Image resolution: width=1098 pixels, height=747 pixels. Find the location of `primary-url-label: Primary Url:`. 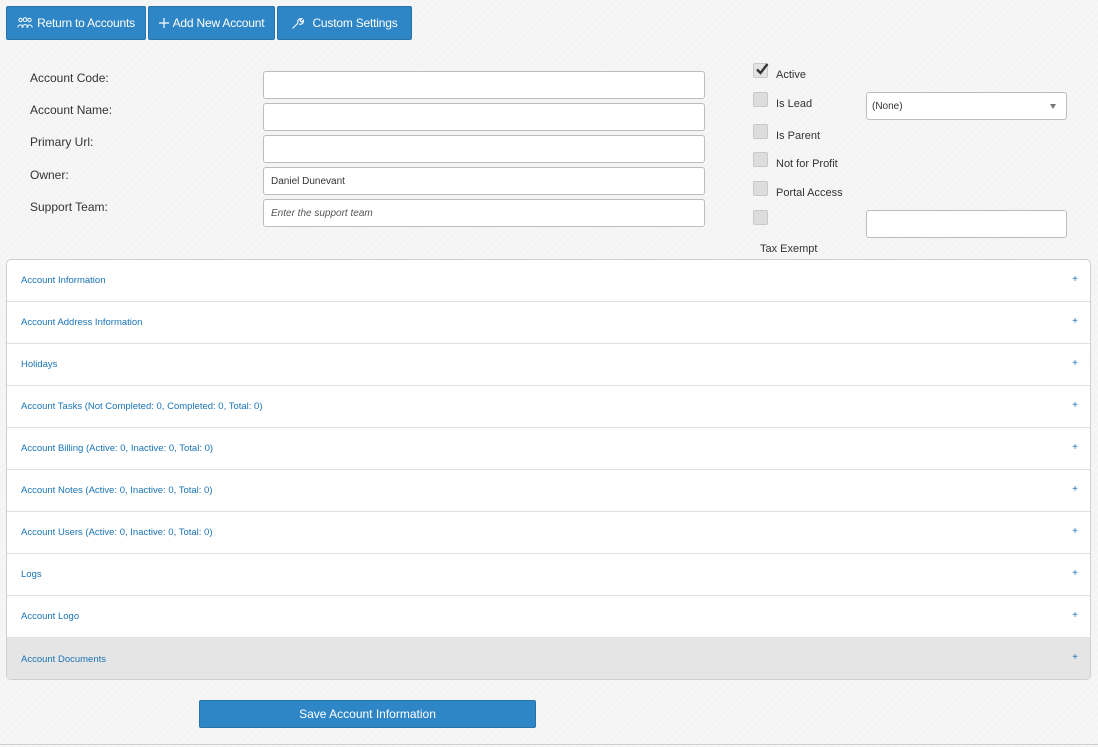

primary-url-label: Primary Url: is located at coordinates (62, 142).